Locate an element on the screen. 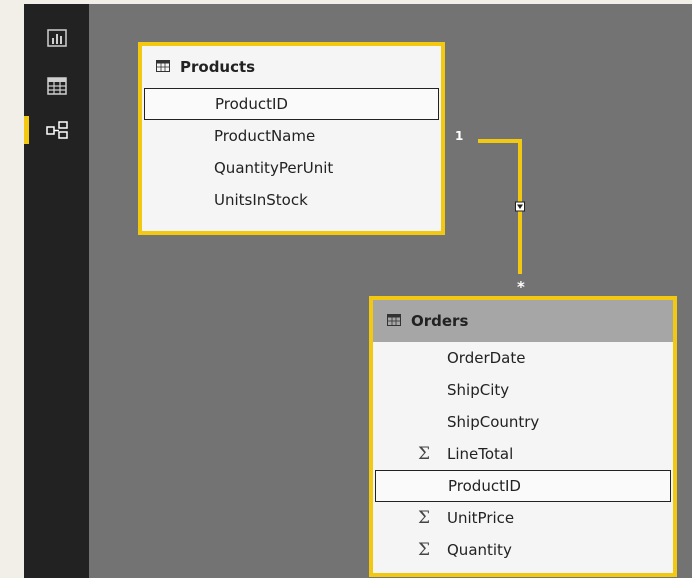  field-label: UnitsInStock is located at coordinates (261, 200).